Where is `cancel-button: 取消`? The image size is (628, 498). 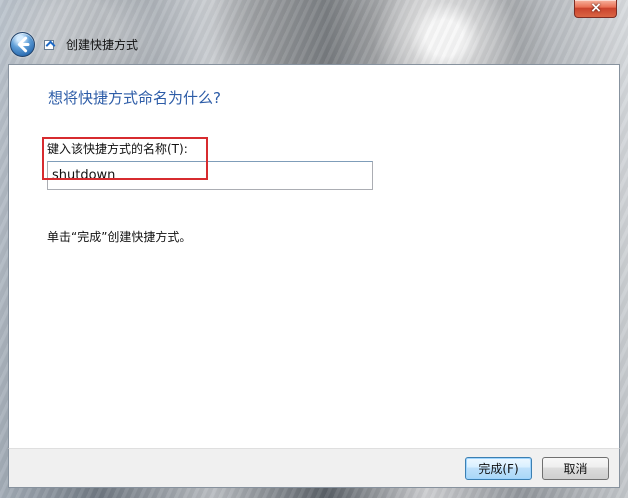
cancel-button: 取消 is located at coordinates (575, 468).